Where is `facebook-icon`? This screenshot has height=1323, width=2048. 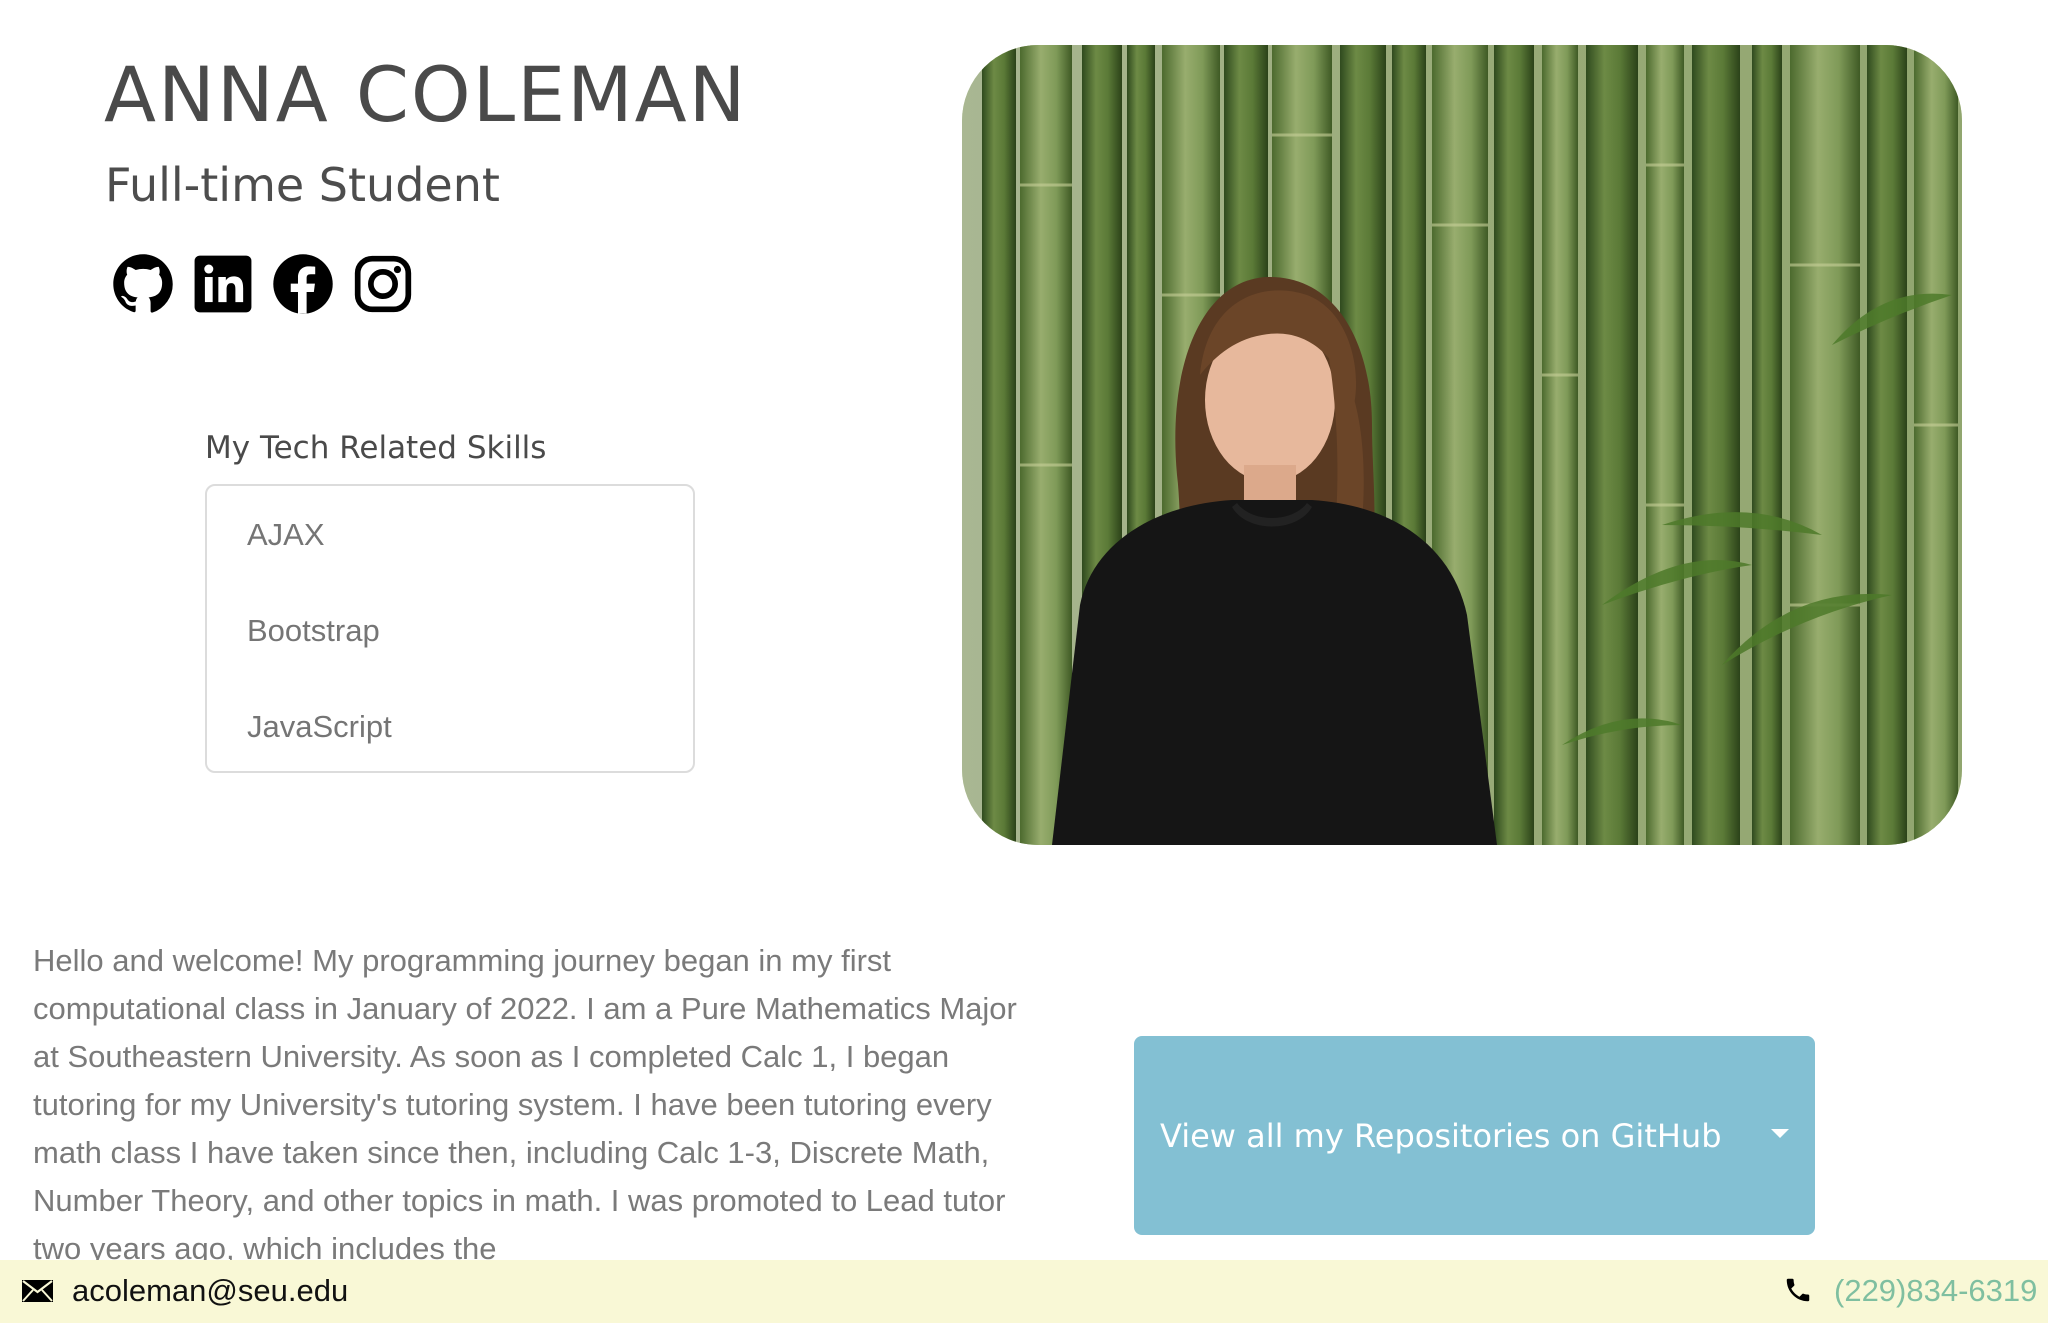 facebook-icon is located at coordinates (303, 284).